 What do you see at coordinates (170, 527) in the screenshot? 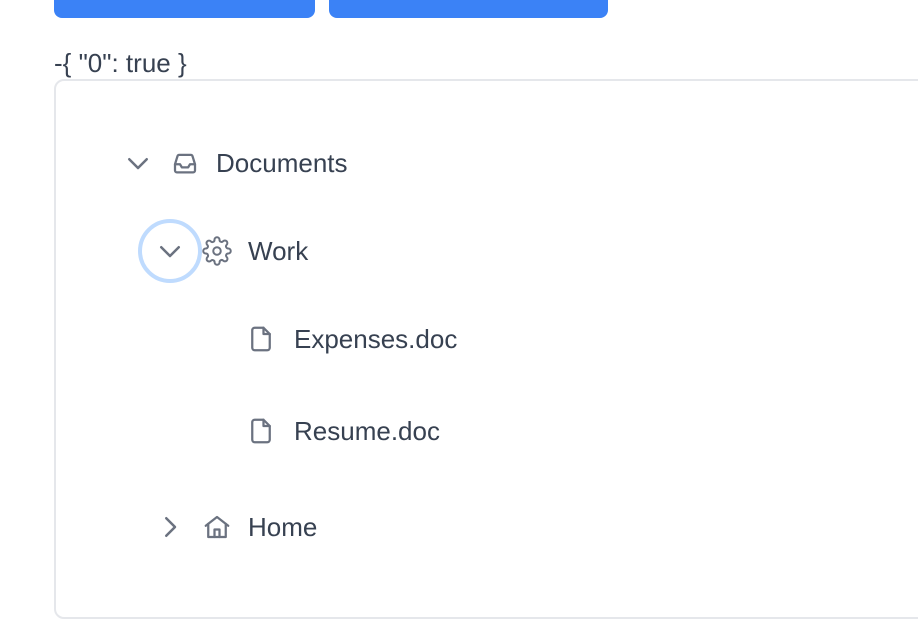
I see `chevron-right-icon` at bounding box center [170, 527].